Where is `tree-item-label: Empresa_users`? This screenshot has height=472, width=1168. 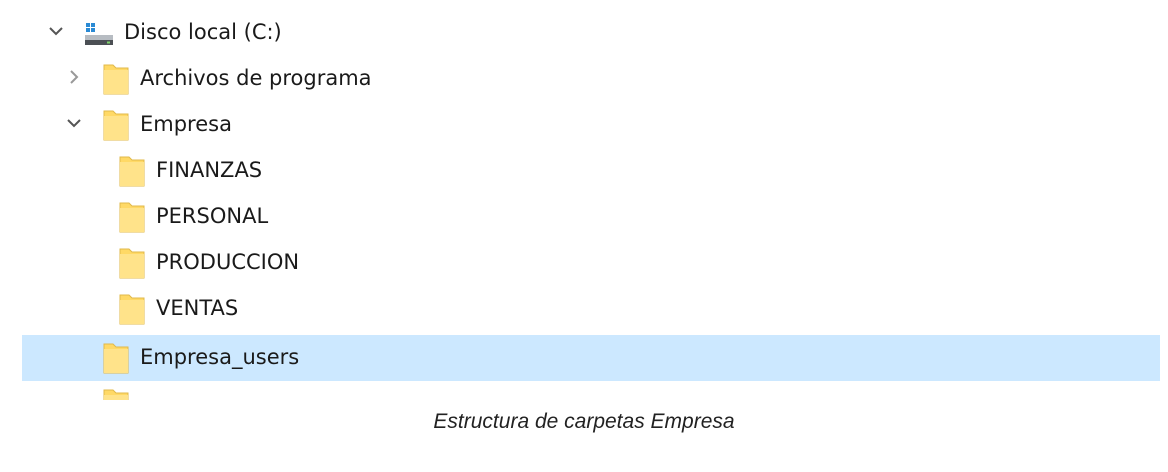
tree-item-label: Empresa_users is located at coordinates (220, 357).